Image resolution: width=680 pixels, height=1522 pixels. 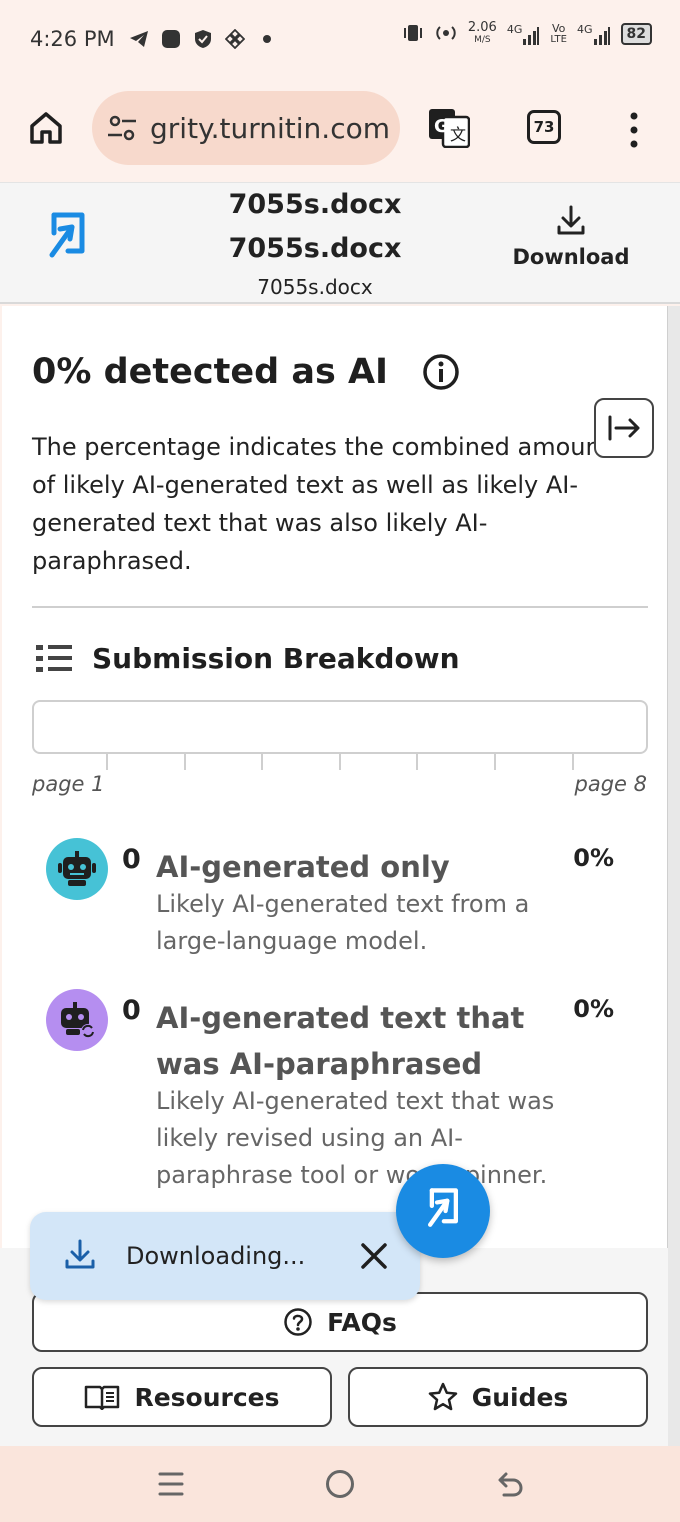 I want to click on star-icon, so click(x=443, y=1397).